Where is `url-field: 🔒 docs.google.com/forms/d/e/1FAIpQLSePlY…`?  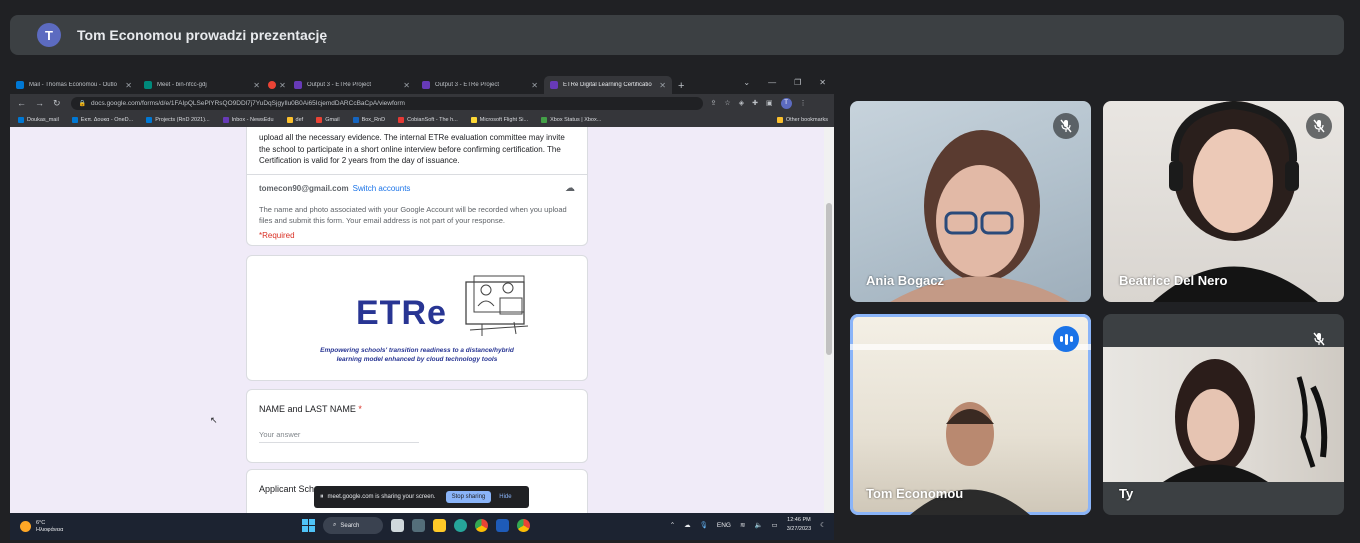 url-field: 🔒 docs.google.com/forms/d/e/1FAIpQLSePlY… is located at coordinates (386, 103).